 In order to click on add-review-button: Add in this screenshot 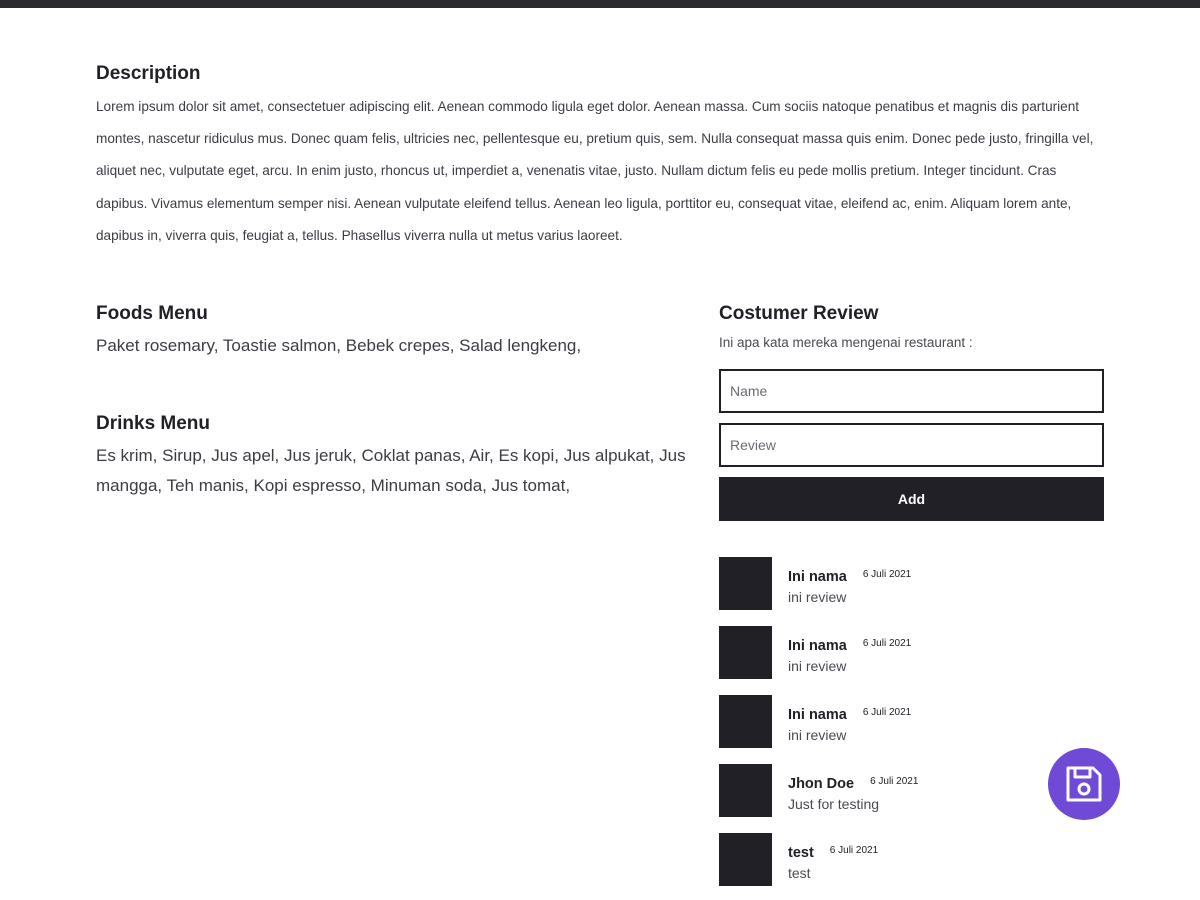, I will do `click(911, 499)`.